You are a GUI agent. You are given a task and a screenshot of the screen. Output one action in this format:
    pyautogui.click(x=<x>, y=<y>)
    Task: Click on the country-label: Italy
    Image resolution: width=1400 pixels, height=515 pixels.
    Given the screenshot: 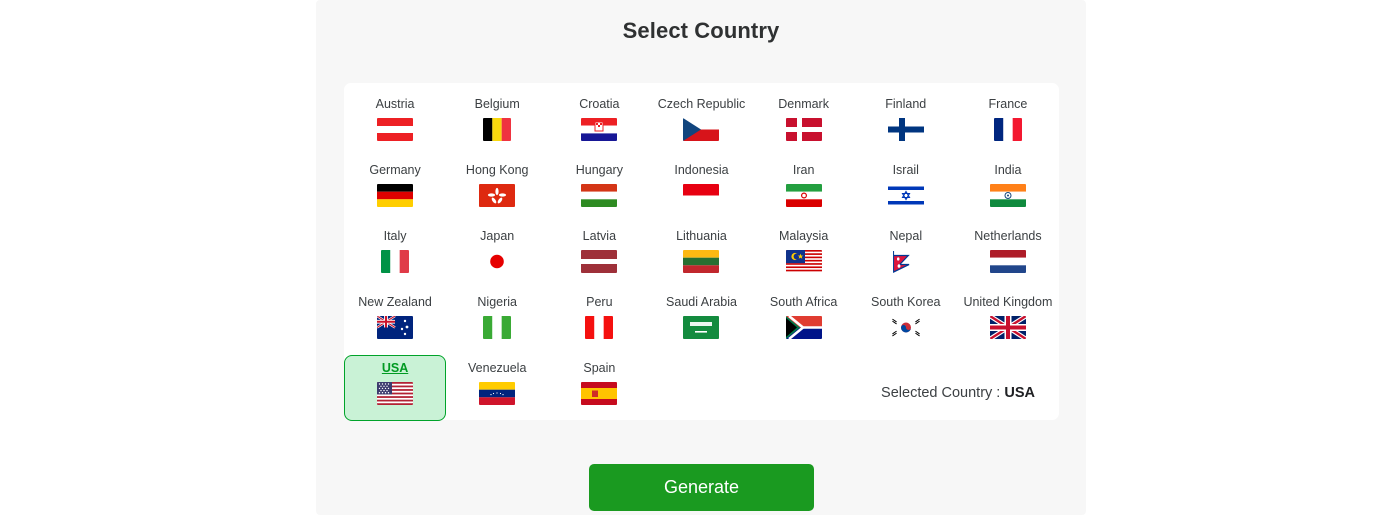 What is the action you would take?
    pyautogui.click(x=395, y=236)
    